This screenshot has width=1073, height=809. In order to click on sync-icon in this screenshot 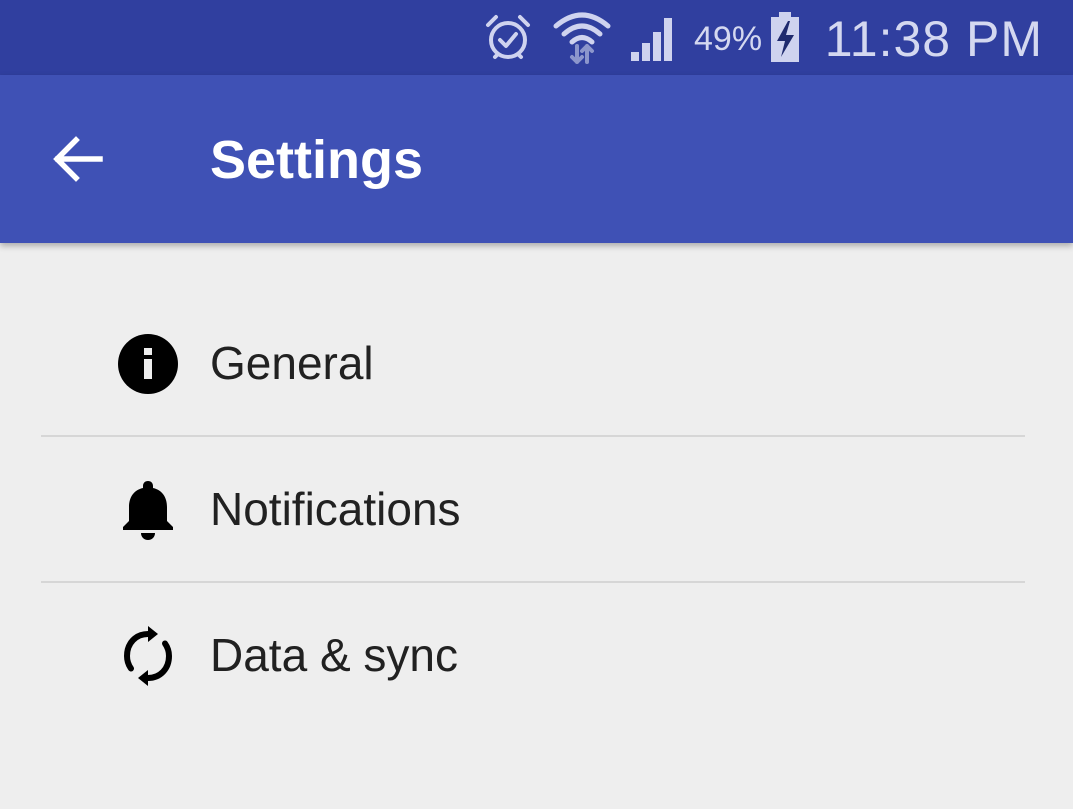, I will do `click(148, 656)`.